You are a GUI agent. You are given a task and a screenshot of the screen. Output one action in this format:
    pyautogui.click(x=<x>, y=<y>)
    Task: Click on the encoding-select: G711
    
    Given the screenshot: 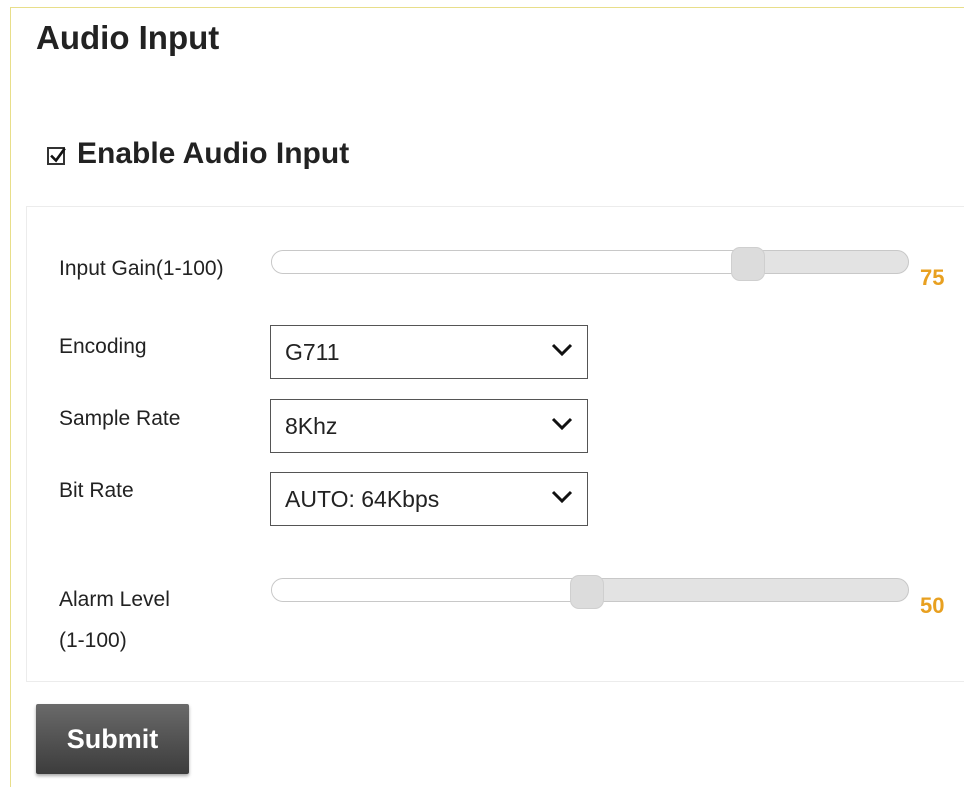 What is the action you would take?
    pyautogui.click(x=429, y=352)
    